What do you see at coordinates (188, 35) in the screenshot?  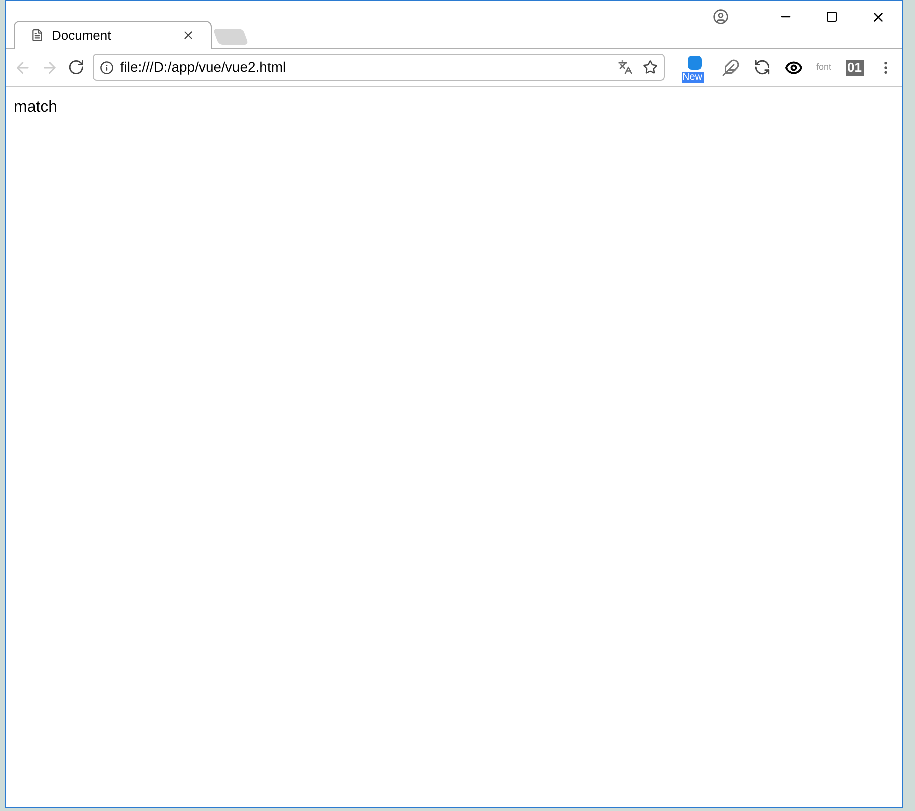 I see `close-tab-icon` at bounding box center [188, 35].